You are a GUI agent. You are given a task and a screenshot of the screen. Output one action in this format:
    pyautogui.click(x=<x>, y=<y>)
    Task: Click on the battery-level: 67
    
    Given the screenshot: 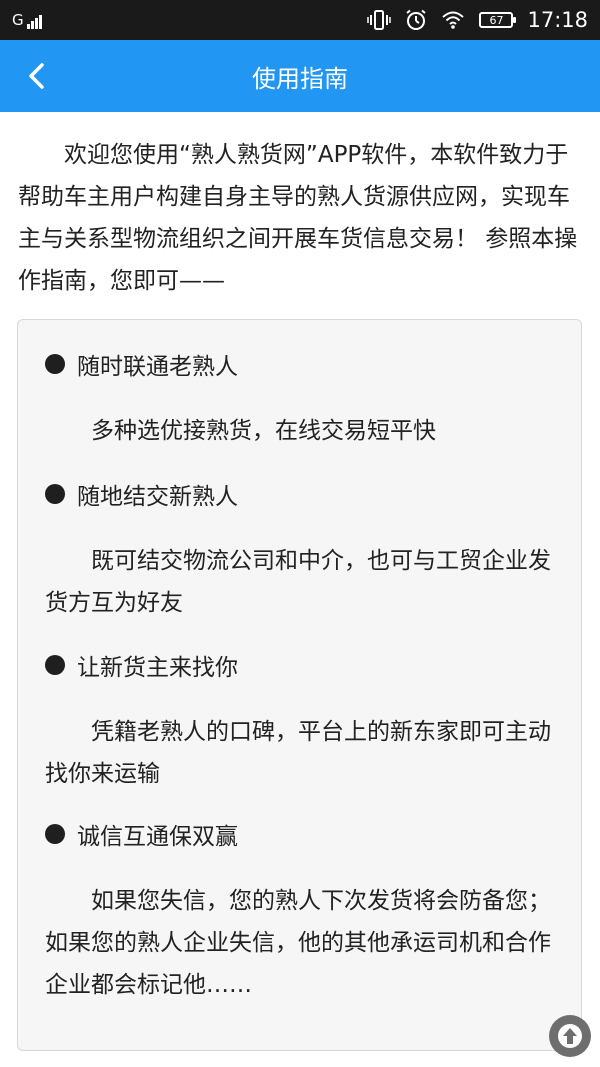 What is the action you would take?
    pyautogui.click(x=496, y=20)
    